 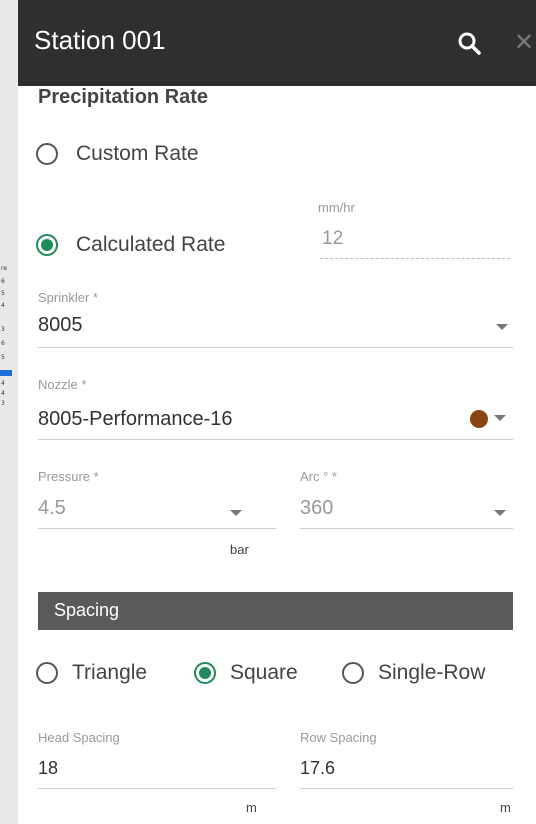 I want to click on pressure-chevron-down-icon, so click(x=236, y=513).